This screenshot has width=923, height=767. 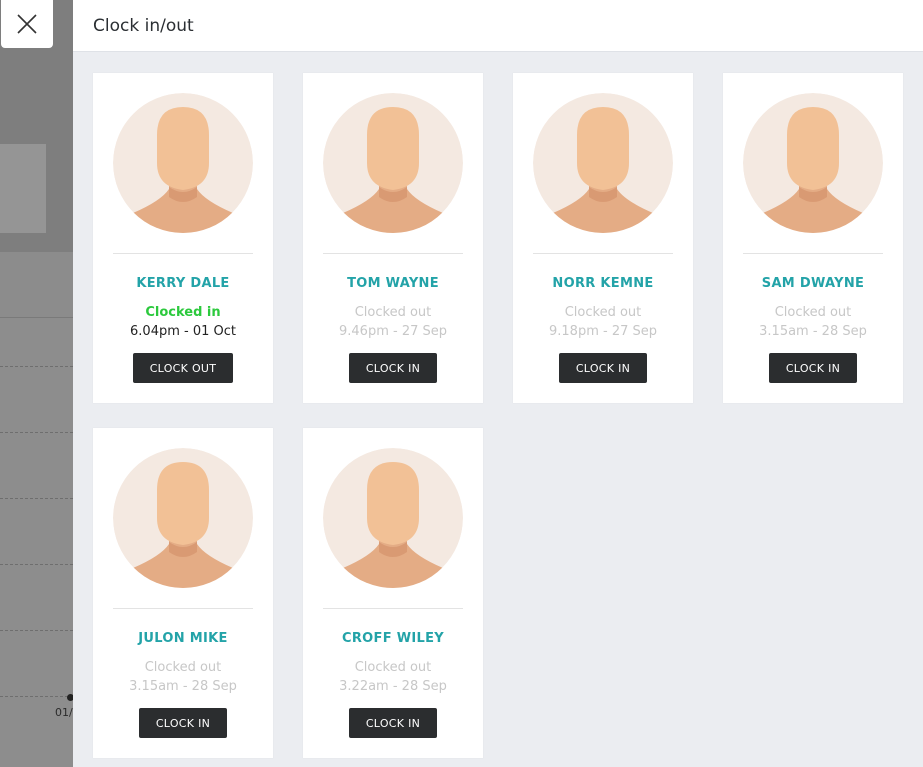 What do you see at coordinates (143, 25) in the screenshot?
I see `panel-title: Clock in/out` at bounding box center [143, 25].